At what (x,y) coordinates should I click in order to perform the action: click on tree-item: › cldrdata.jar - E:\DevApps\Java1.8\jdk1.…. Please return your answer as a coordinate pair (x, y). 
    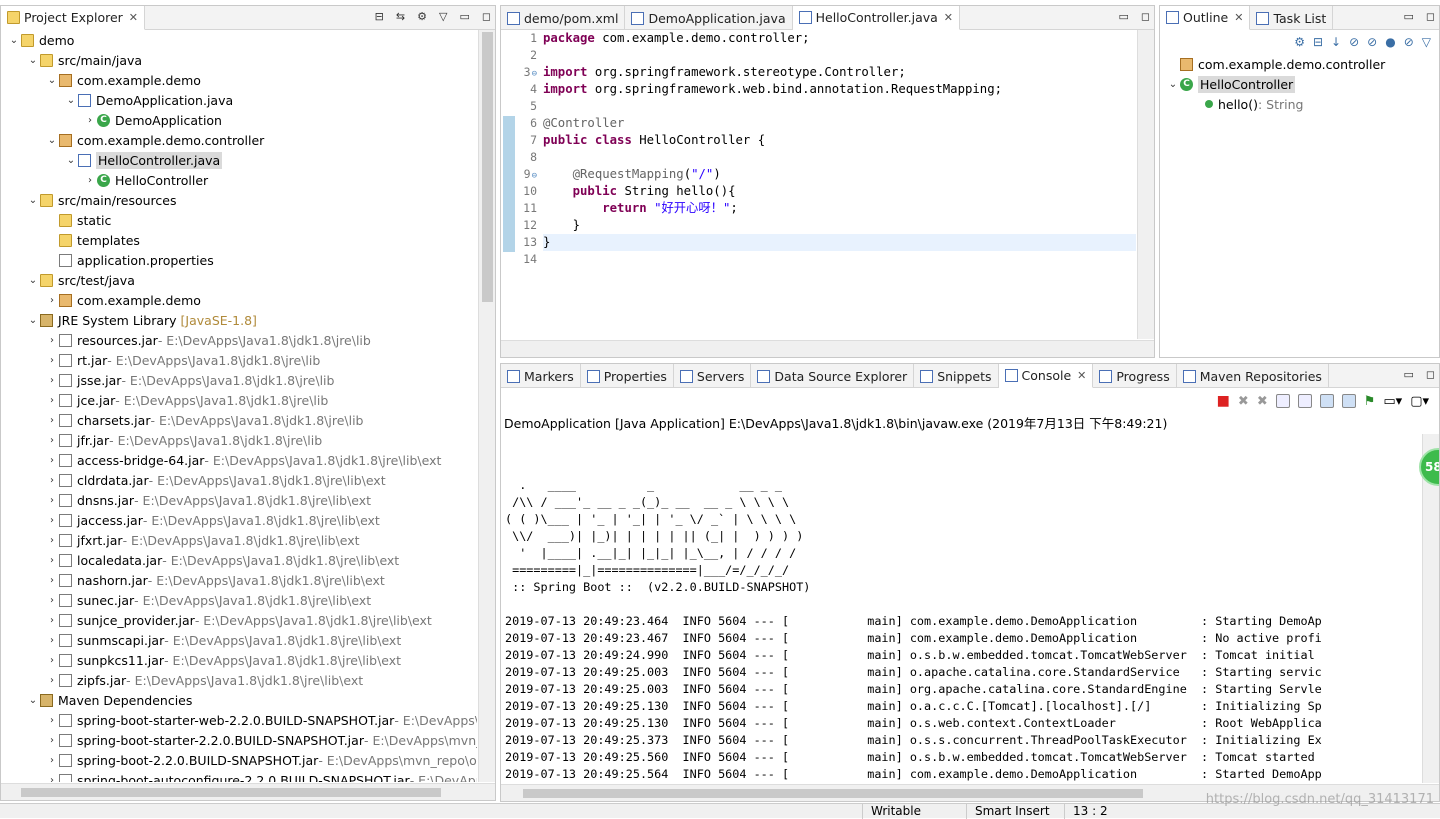
    Looking at the image, I should click on (239, 480).